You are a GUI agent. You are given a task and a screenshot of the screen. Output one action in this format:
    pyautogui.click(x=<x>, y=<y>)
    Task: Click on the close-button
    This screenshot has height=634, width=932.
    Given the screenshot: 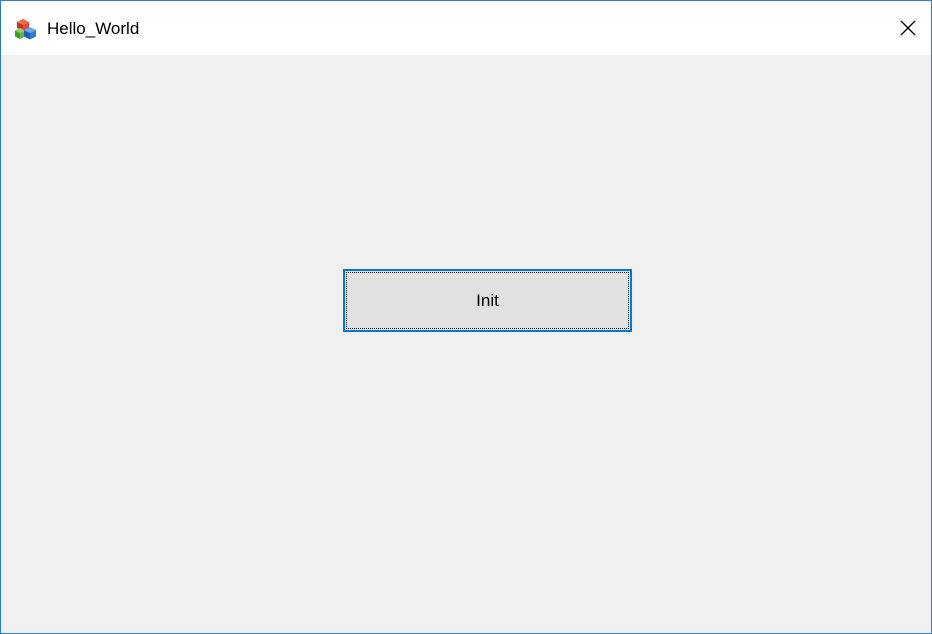 What is the action you would take?
    pyautogui.click(x=908, y=28)
    